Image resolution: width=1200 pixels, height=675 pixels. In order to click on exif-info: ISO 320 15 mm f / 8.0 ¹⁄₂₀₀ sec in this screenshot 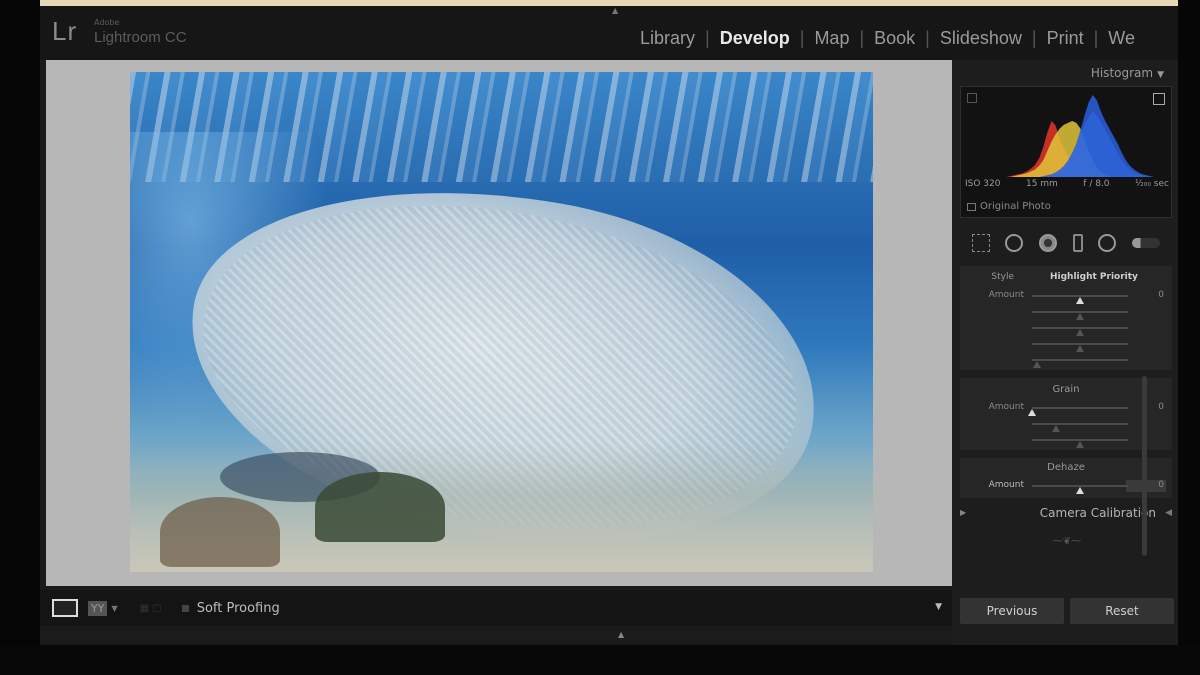, I will do `click(1067, 184)`.